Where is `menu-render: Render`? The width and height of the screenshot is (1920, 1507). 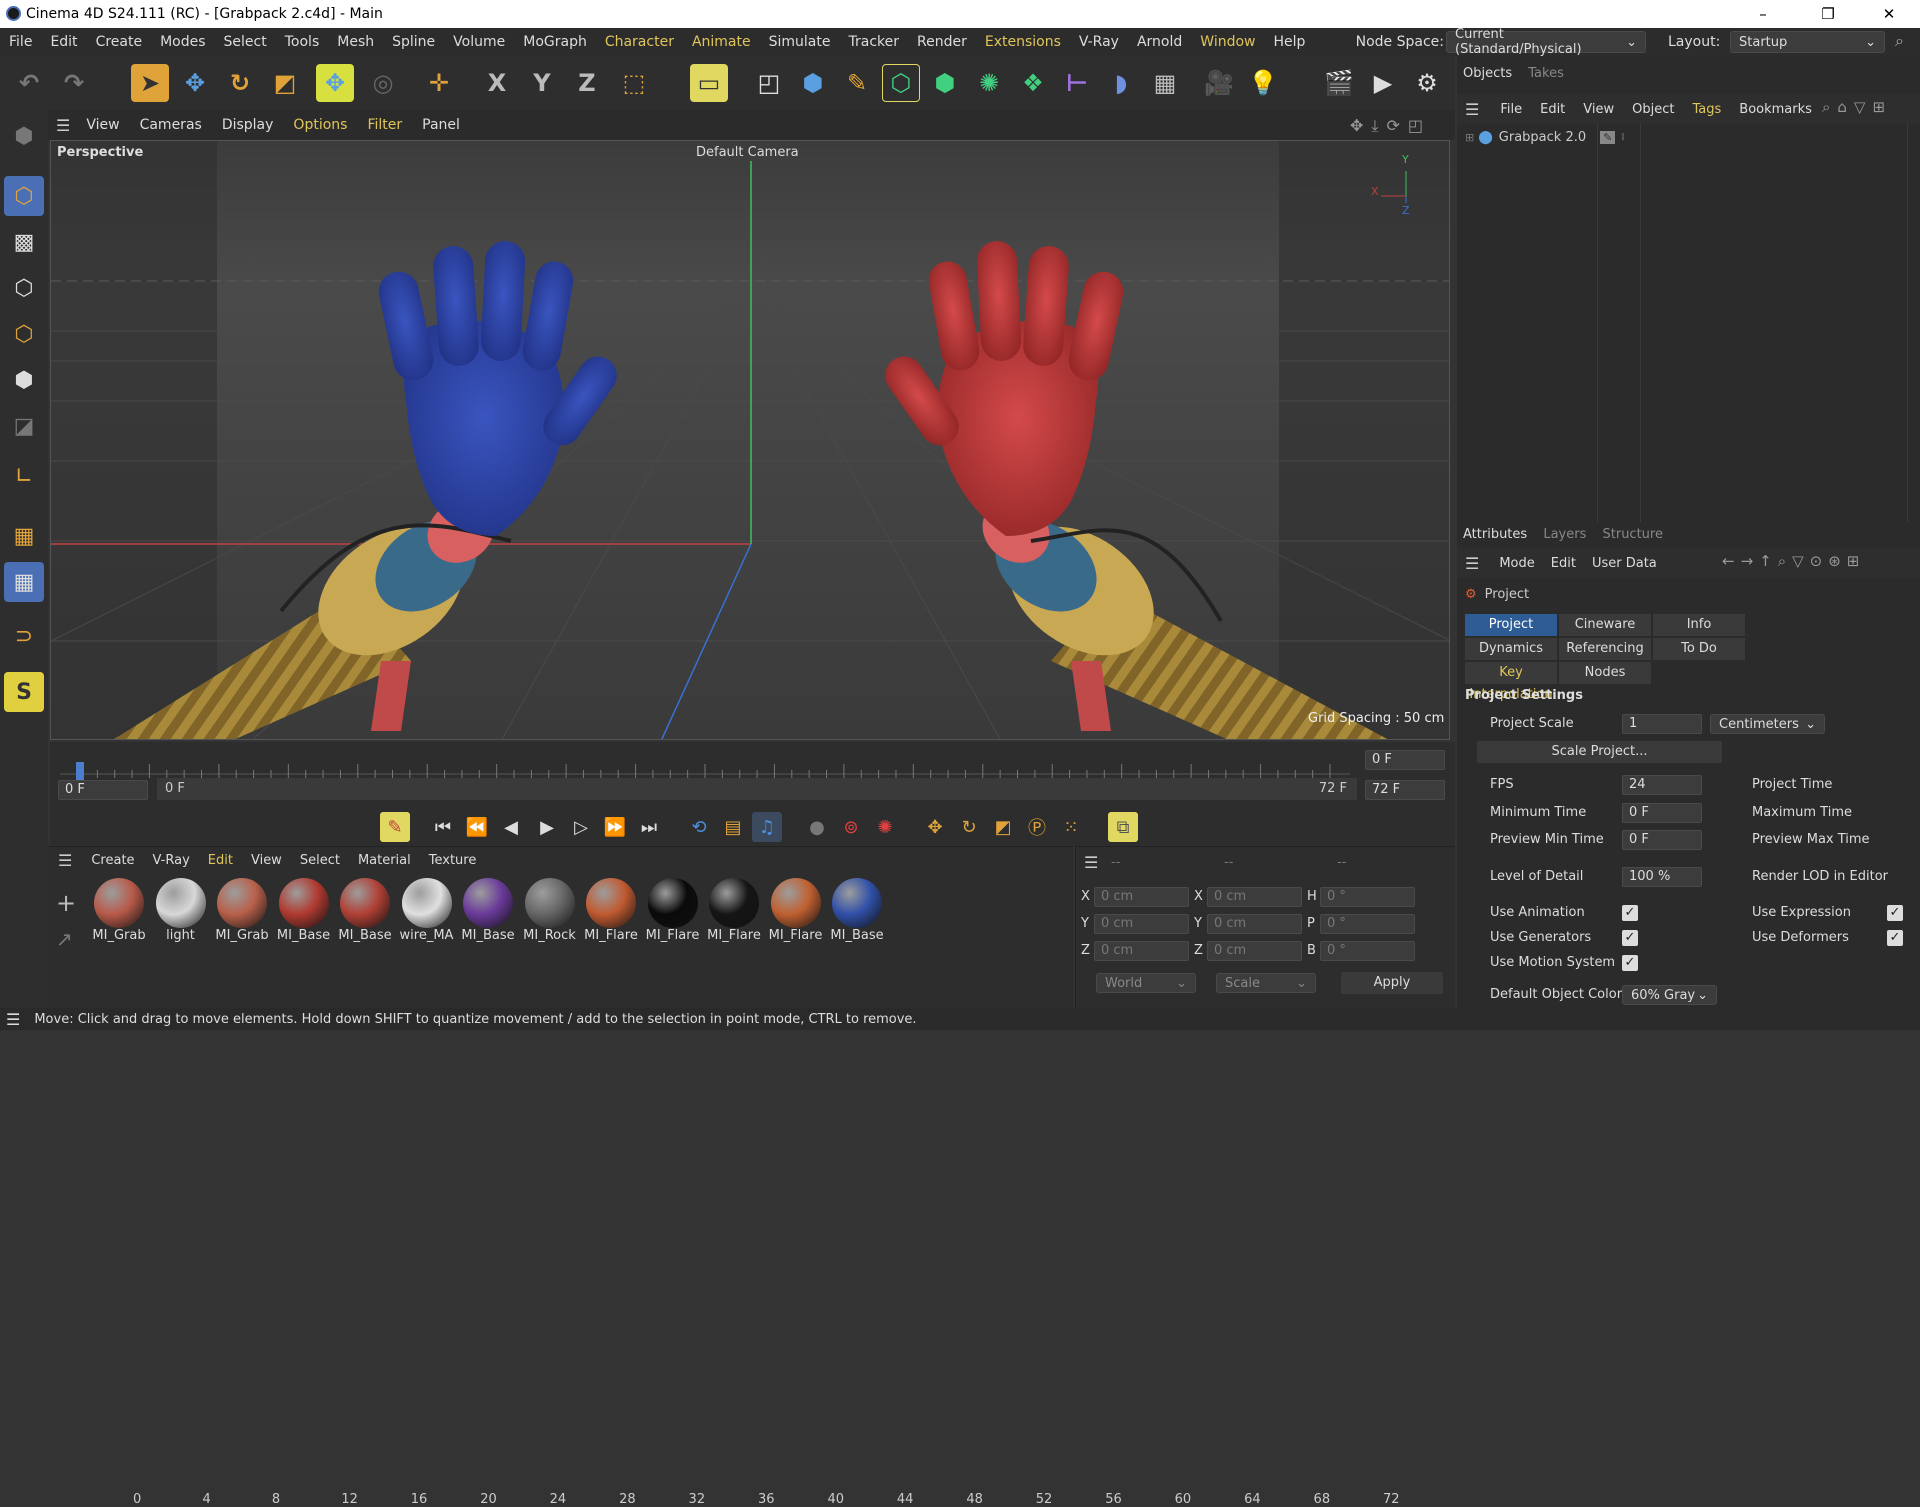 menu-render: Render is located at coordinates (942, 42).